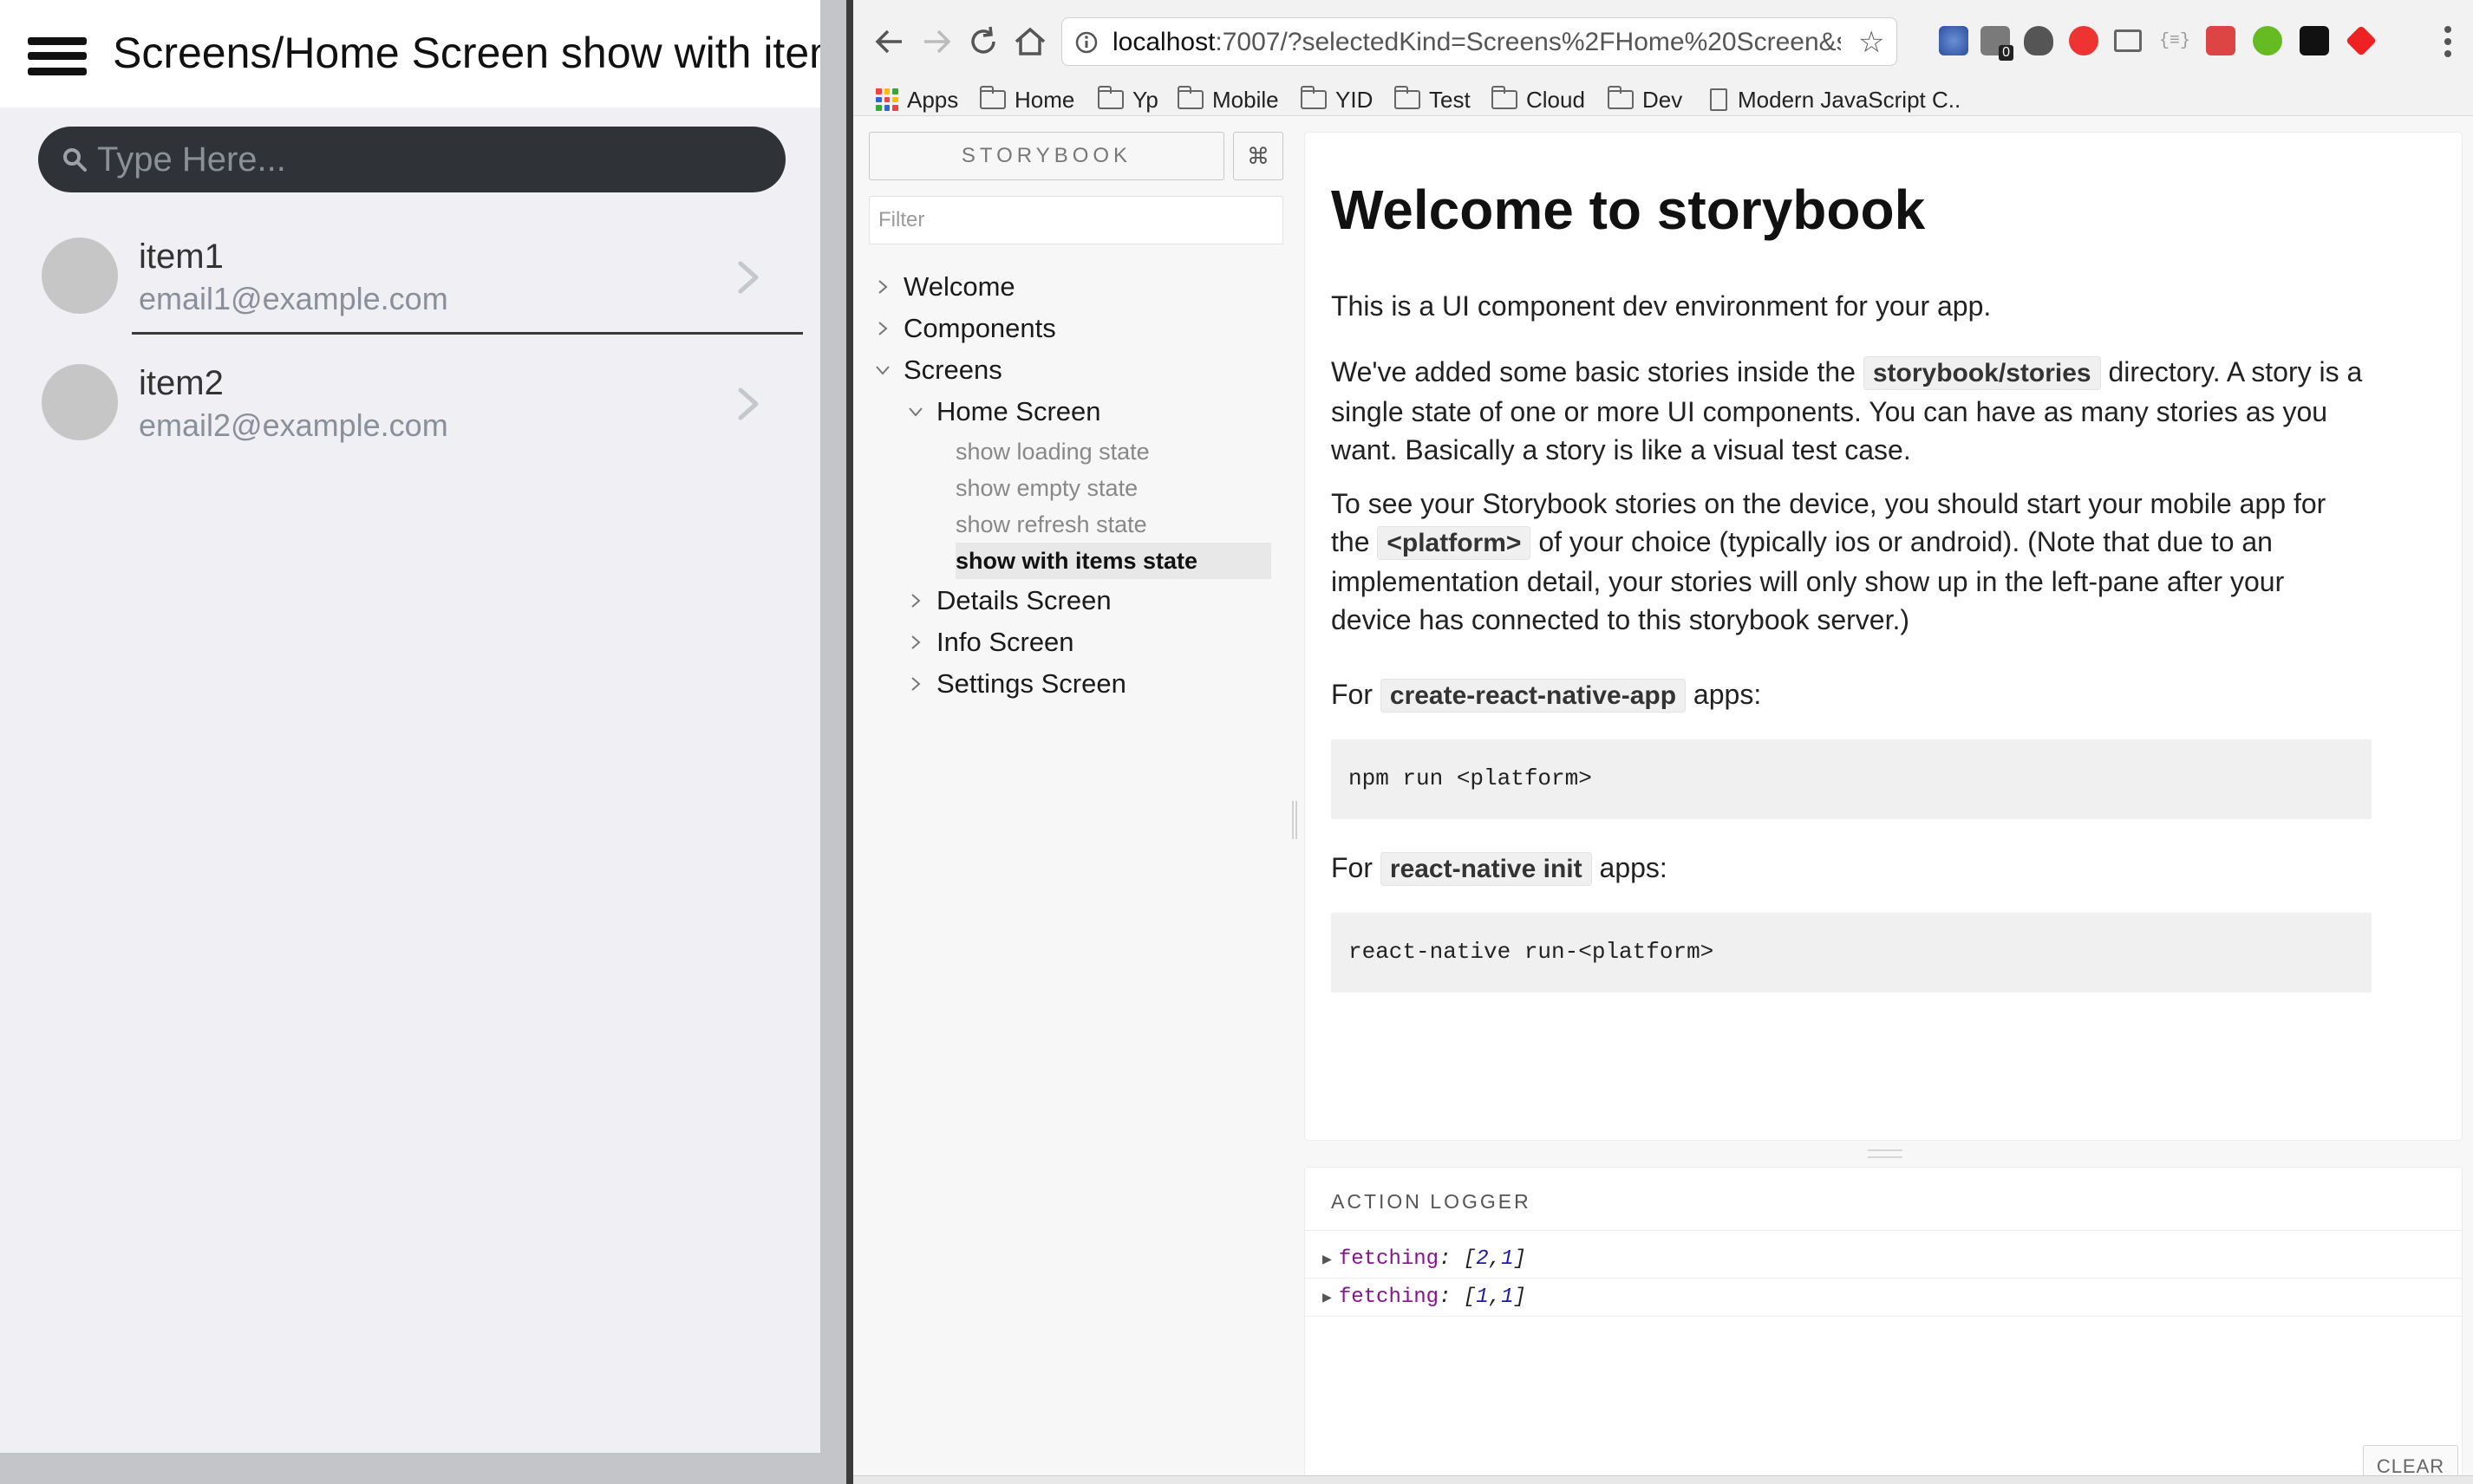 The height and width of the screenshot is (1484, 2473). I want to click on list-item-title: item2, so click(181, 383).